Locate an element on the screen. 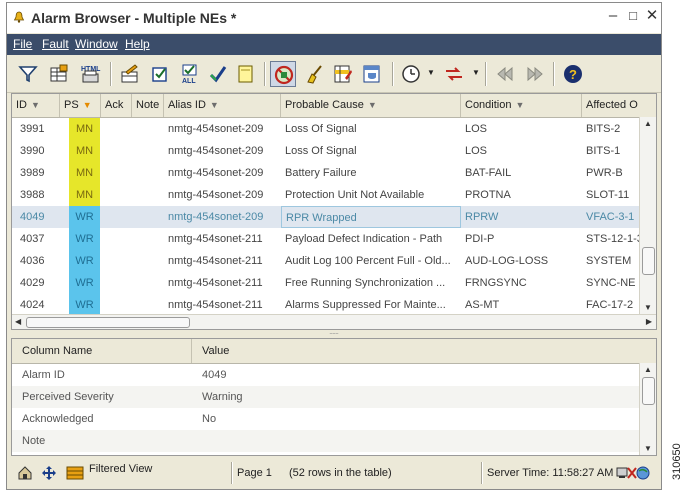 The image size is (686, 497). filter-button is located at coordinates (28, 74).